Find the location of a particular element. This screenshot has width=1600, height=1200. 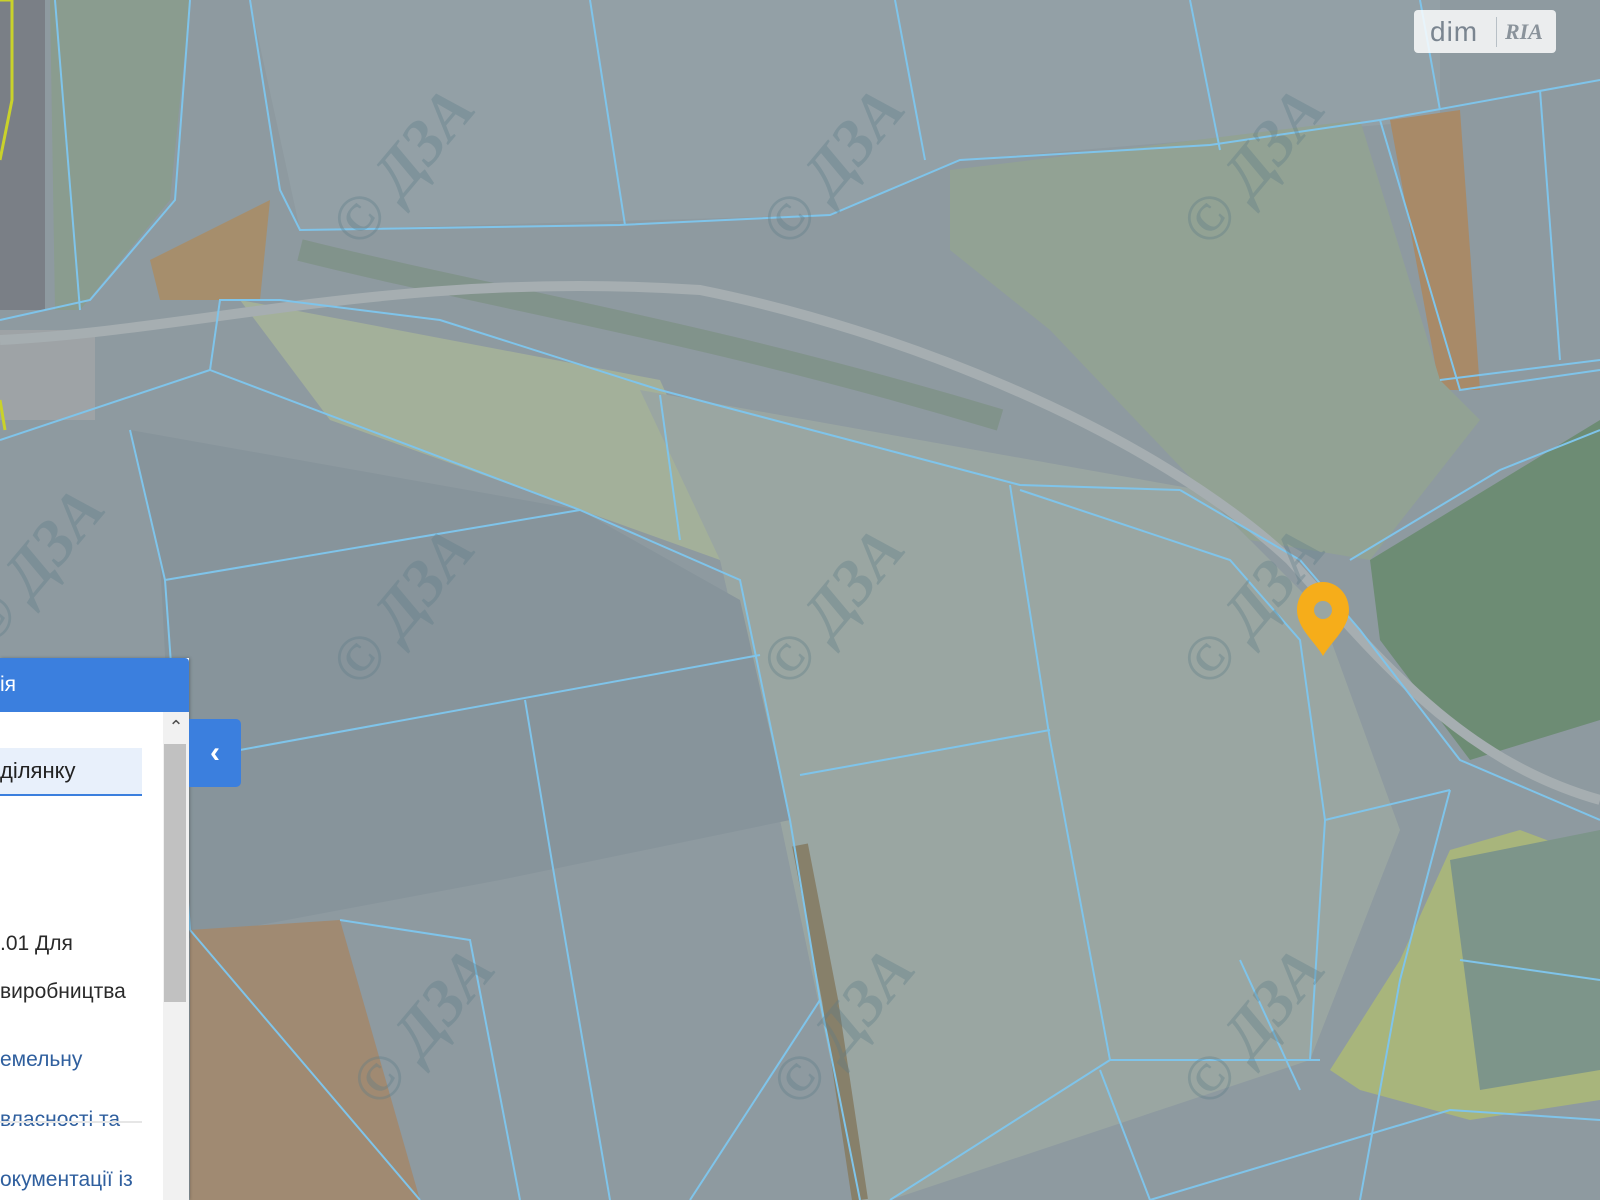

panel-header: ія is located at coordinates (94, 685).